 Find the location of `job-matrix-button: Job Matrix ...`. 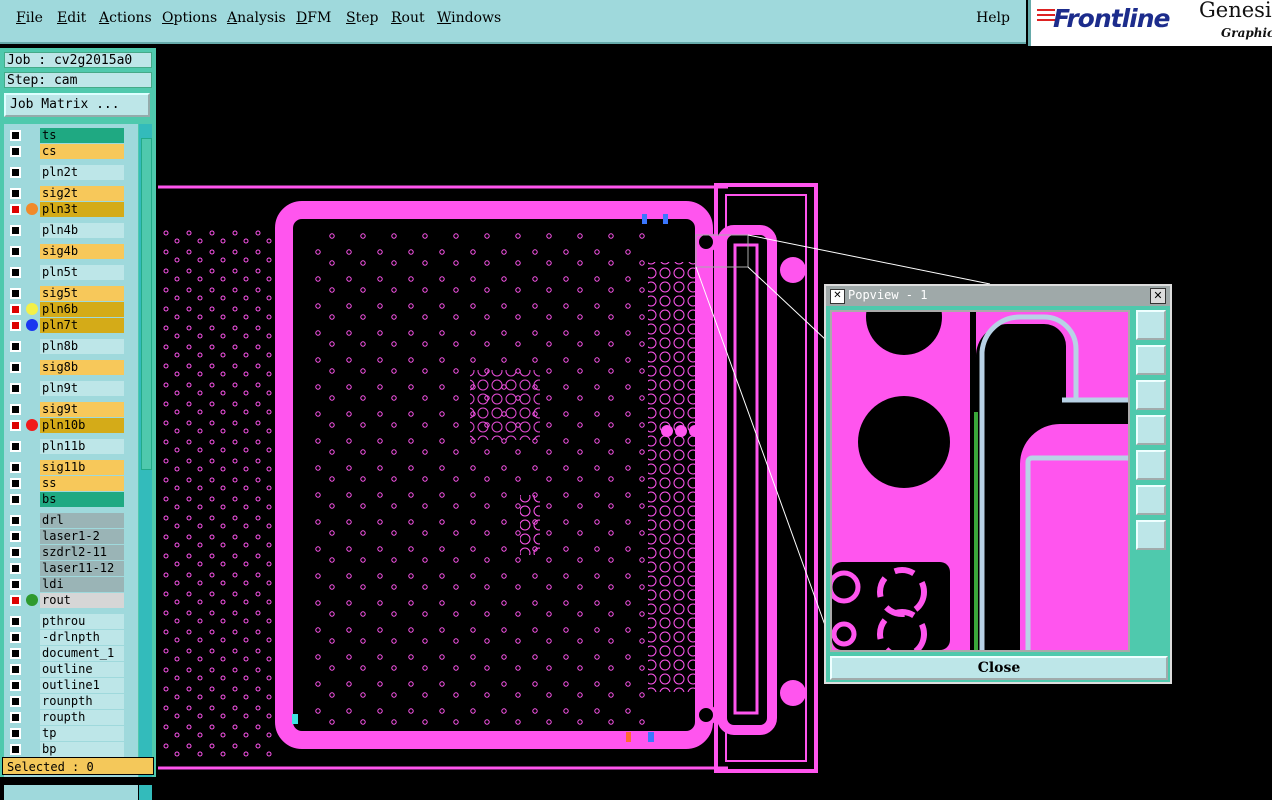

job-matrix-button: Job Matrix ... is located at coordinates (77, 105).